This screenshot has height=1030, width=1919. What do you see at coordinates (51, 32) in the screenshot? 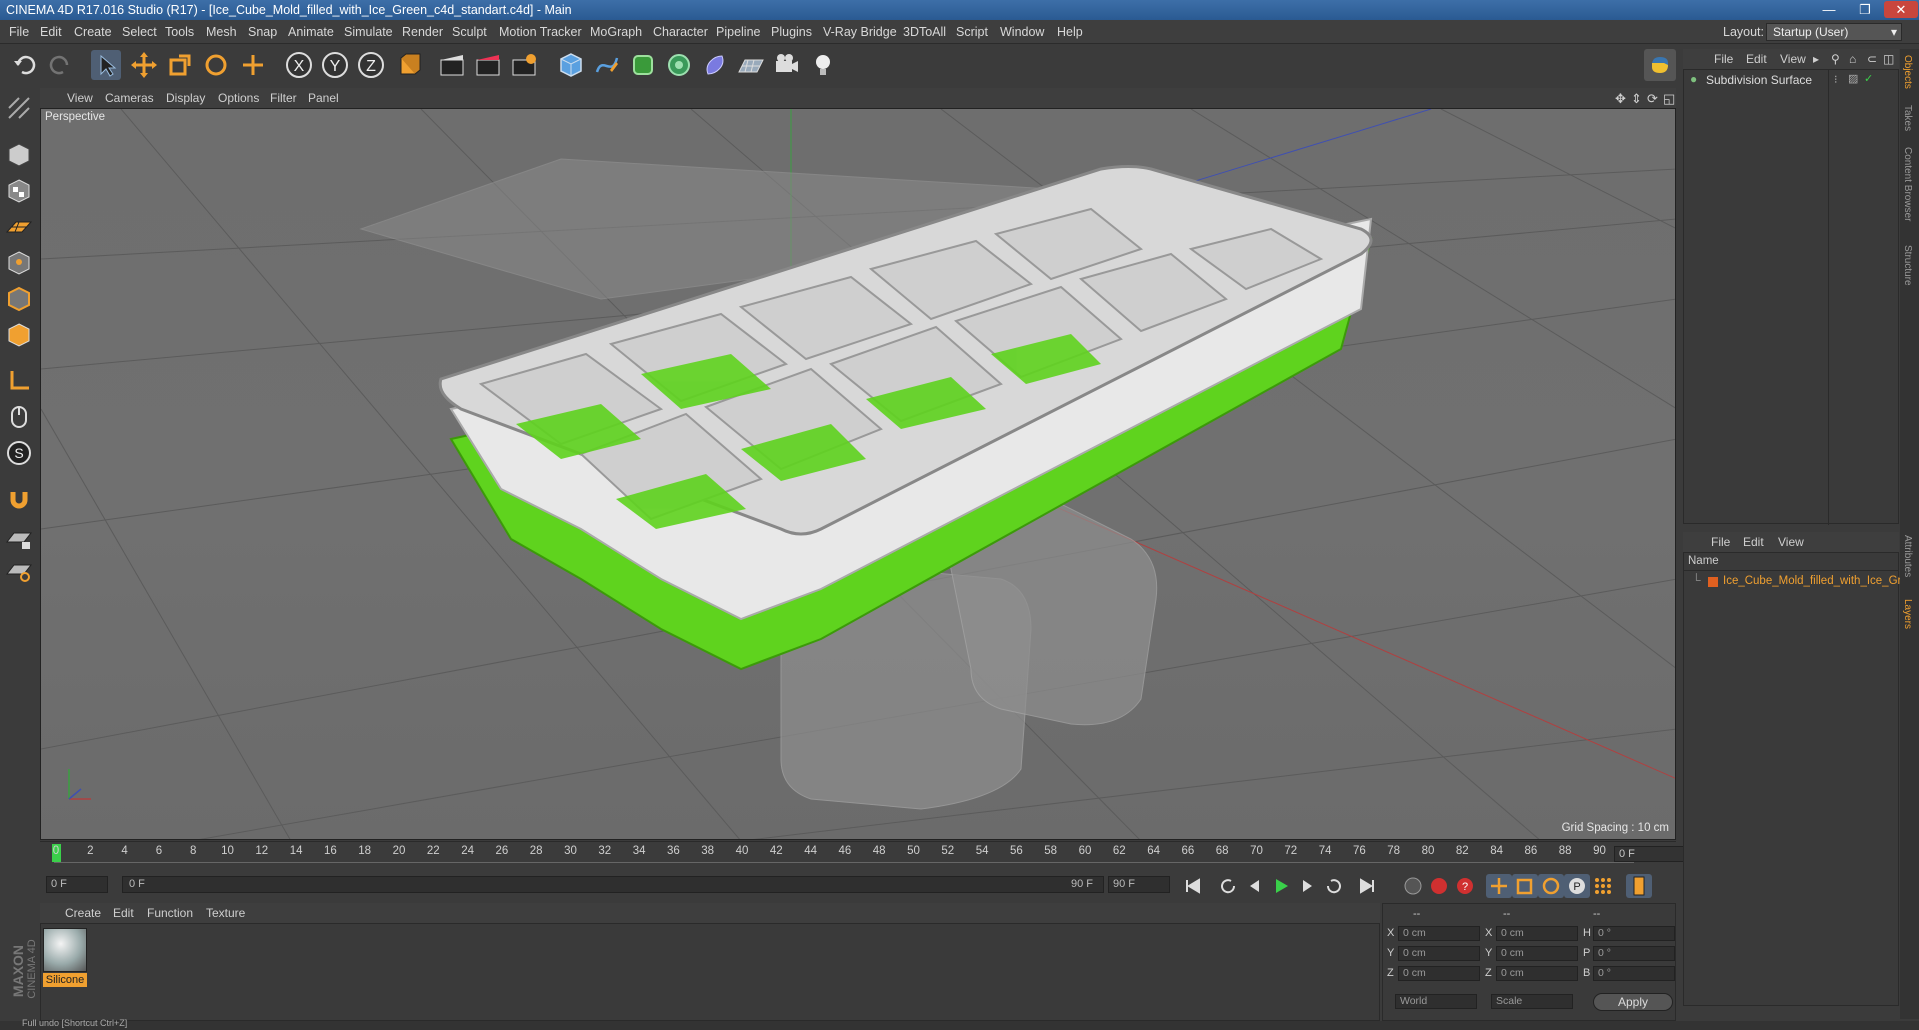
I see `menu-edit: Edit` at bounding box center [51, 32].